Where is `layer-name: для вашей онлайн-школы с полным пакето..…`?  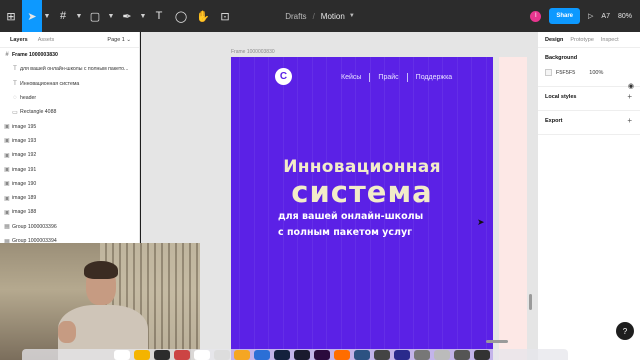 layer-name: для вашей онлайн-школы с полным пакето..… is located at coordinates (74, 69).